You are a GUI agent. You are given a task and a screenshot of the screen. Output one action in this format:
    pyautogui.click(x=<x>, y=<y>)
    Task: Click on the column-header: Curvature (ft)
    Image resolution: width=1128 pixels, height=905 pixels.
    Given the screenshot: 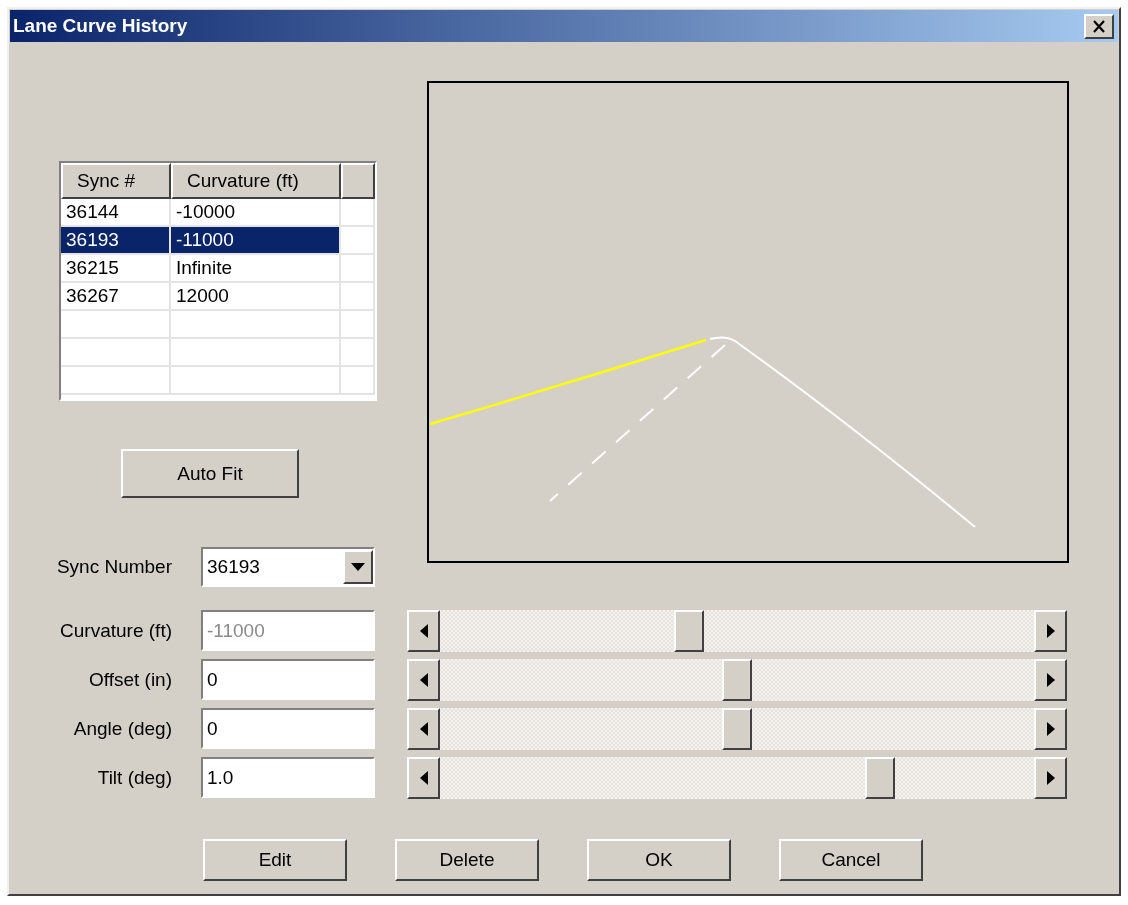 What is the action you would take?
    pyautogui.click(x=256, y=181)
    